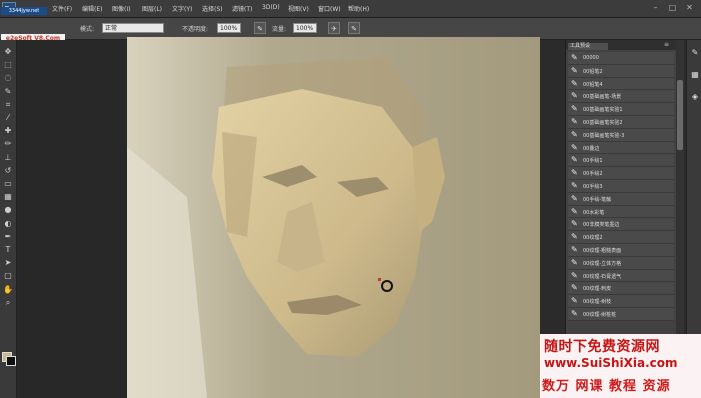 This screenshot has height=398, width=701. Describe the element at coordinates (695, 75) in the screenshot. I see `swatches-panel-icon: ▦` at that location.